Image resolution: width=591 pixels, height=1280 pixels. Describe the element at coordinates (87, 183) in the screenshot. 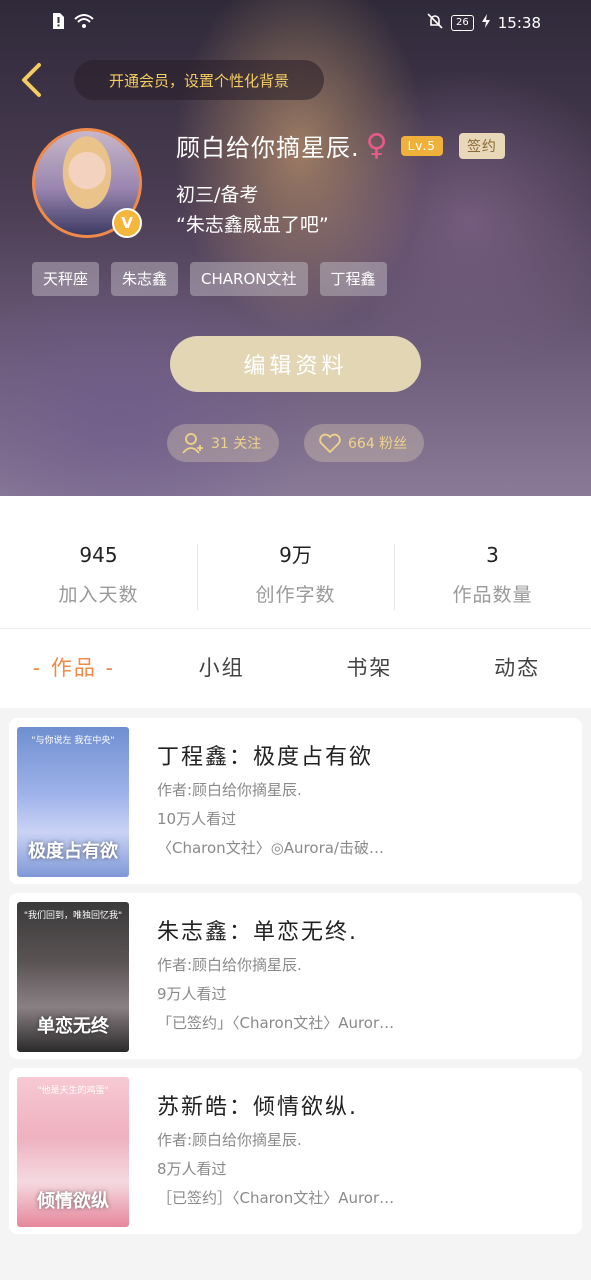

I see `avatar: V` at that location.